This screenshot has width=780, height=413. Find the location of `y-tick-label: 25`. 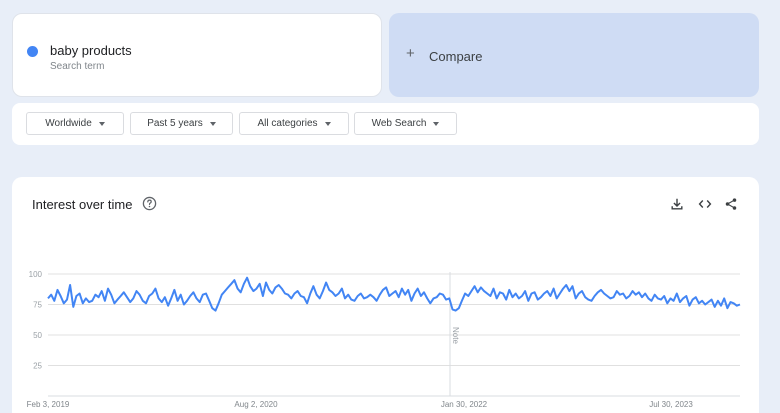

y-tick-label: 25 is located at coordinates (37, 366).